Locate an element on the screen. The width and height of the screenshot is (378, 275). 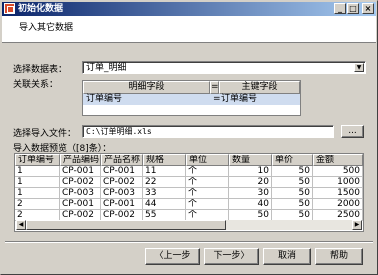
cell-amount: 1000 is located at coordinates (338, 182).